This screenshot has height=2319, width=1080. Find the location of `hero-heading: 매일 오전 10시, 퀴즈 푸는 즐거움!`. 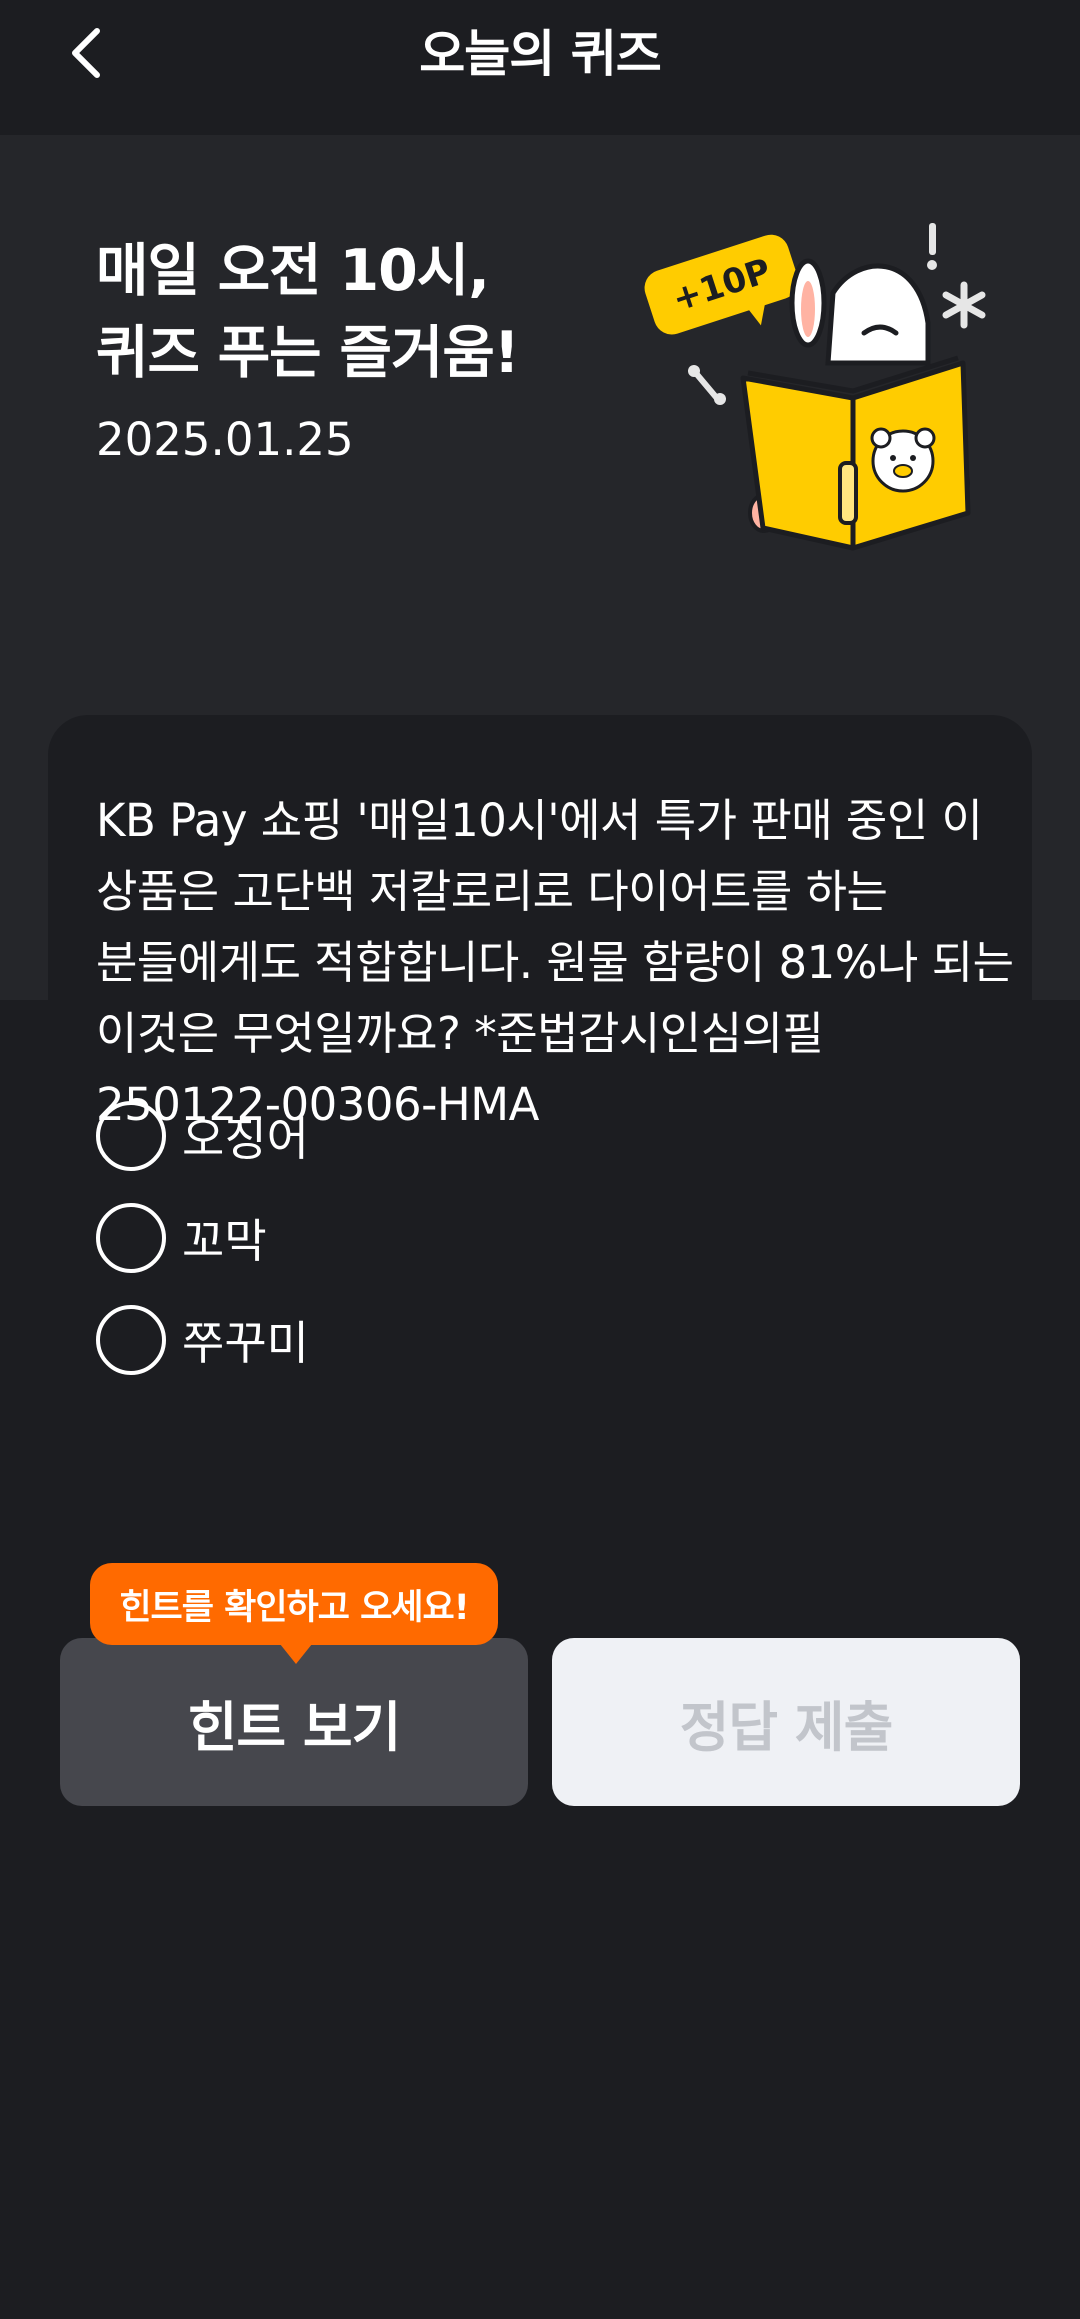

hero-heading: 매일 오전 10시, 퀴즈 푸는 즐거움! is located at coordinates (376, 312).